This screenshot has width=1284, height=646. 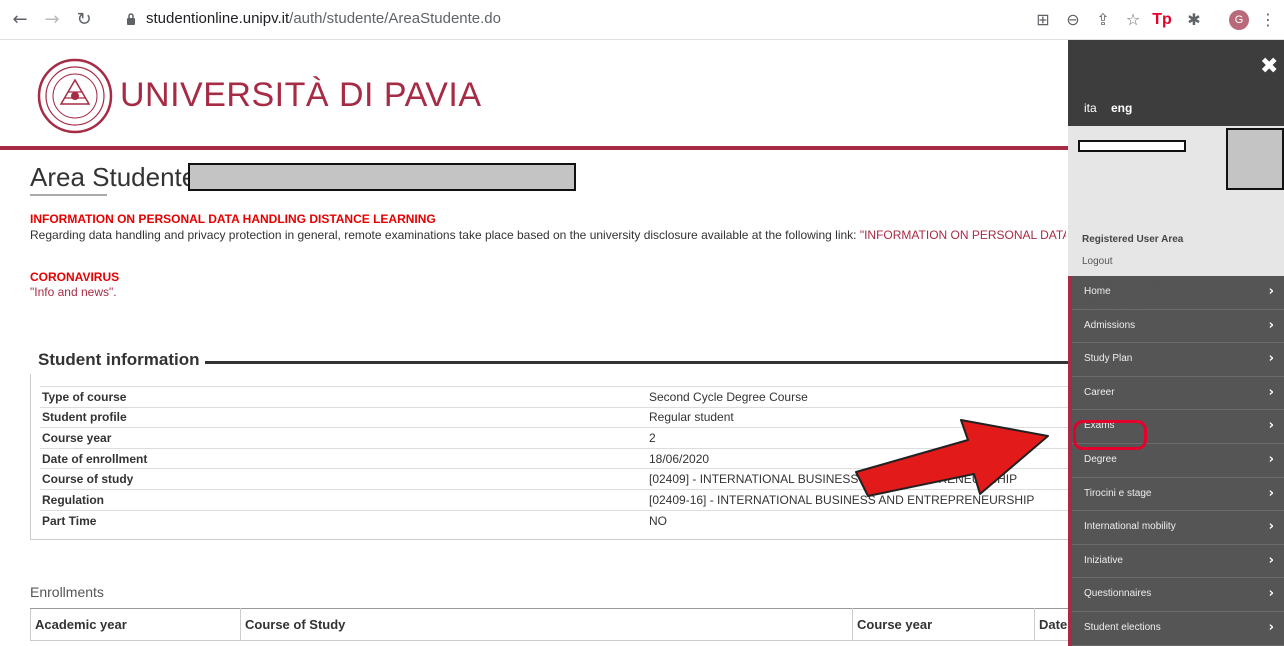 What do you see at coordinates (1176, 83) in the screenshot?
I see `side-menu-top: ✖ ita eng` at bounding box center [1176, 83].